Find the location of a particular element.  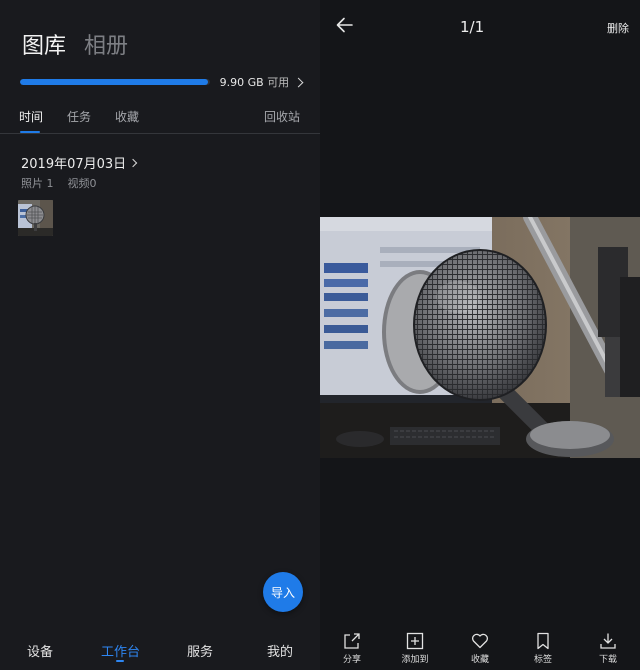

page-counter: 1/1 is located at coordinates (472, 27).